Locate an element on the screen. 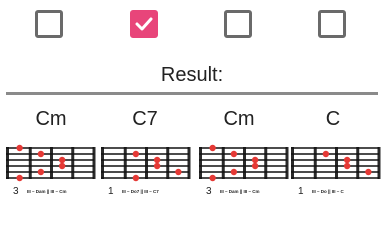 The height and width of the screenshot is (240, 384). chord-diagram-2: 1 III – Do7 || III – C7 is located at coordinates (146, 172).